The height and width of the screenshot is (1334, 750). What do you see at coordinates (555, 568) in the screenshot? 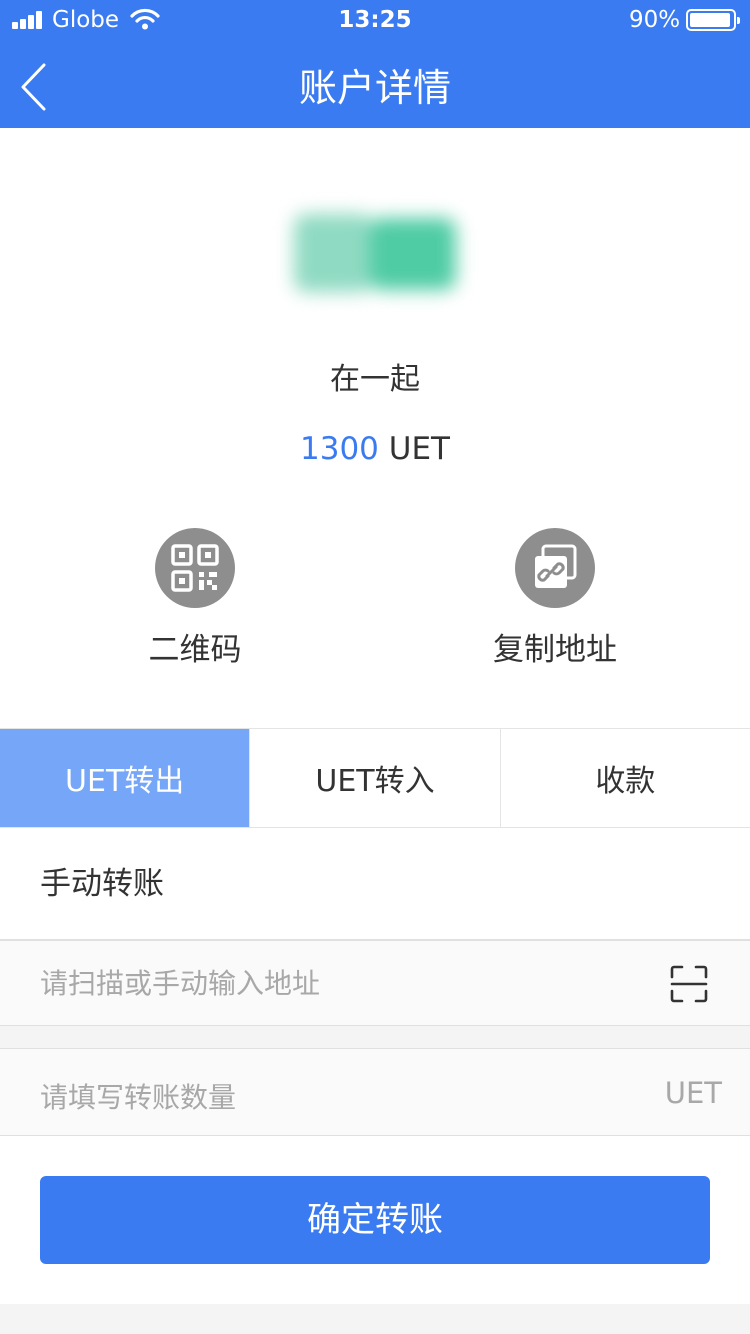
I see `copy-link-icon` at bounding box center [555, 568].